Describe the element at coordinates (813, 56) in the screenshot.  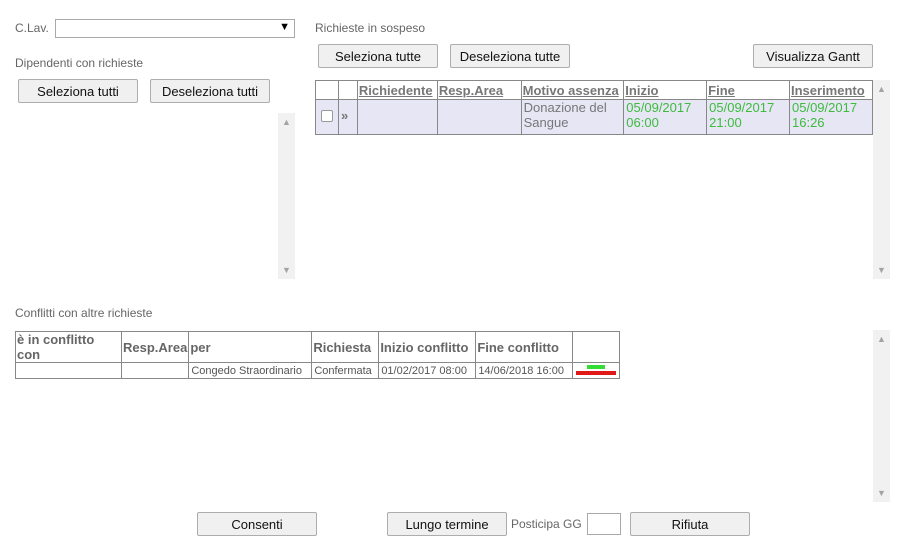
I see `gantt-button: Visualizza Gantt` at that location.